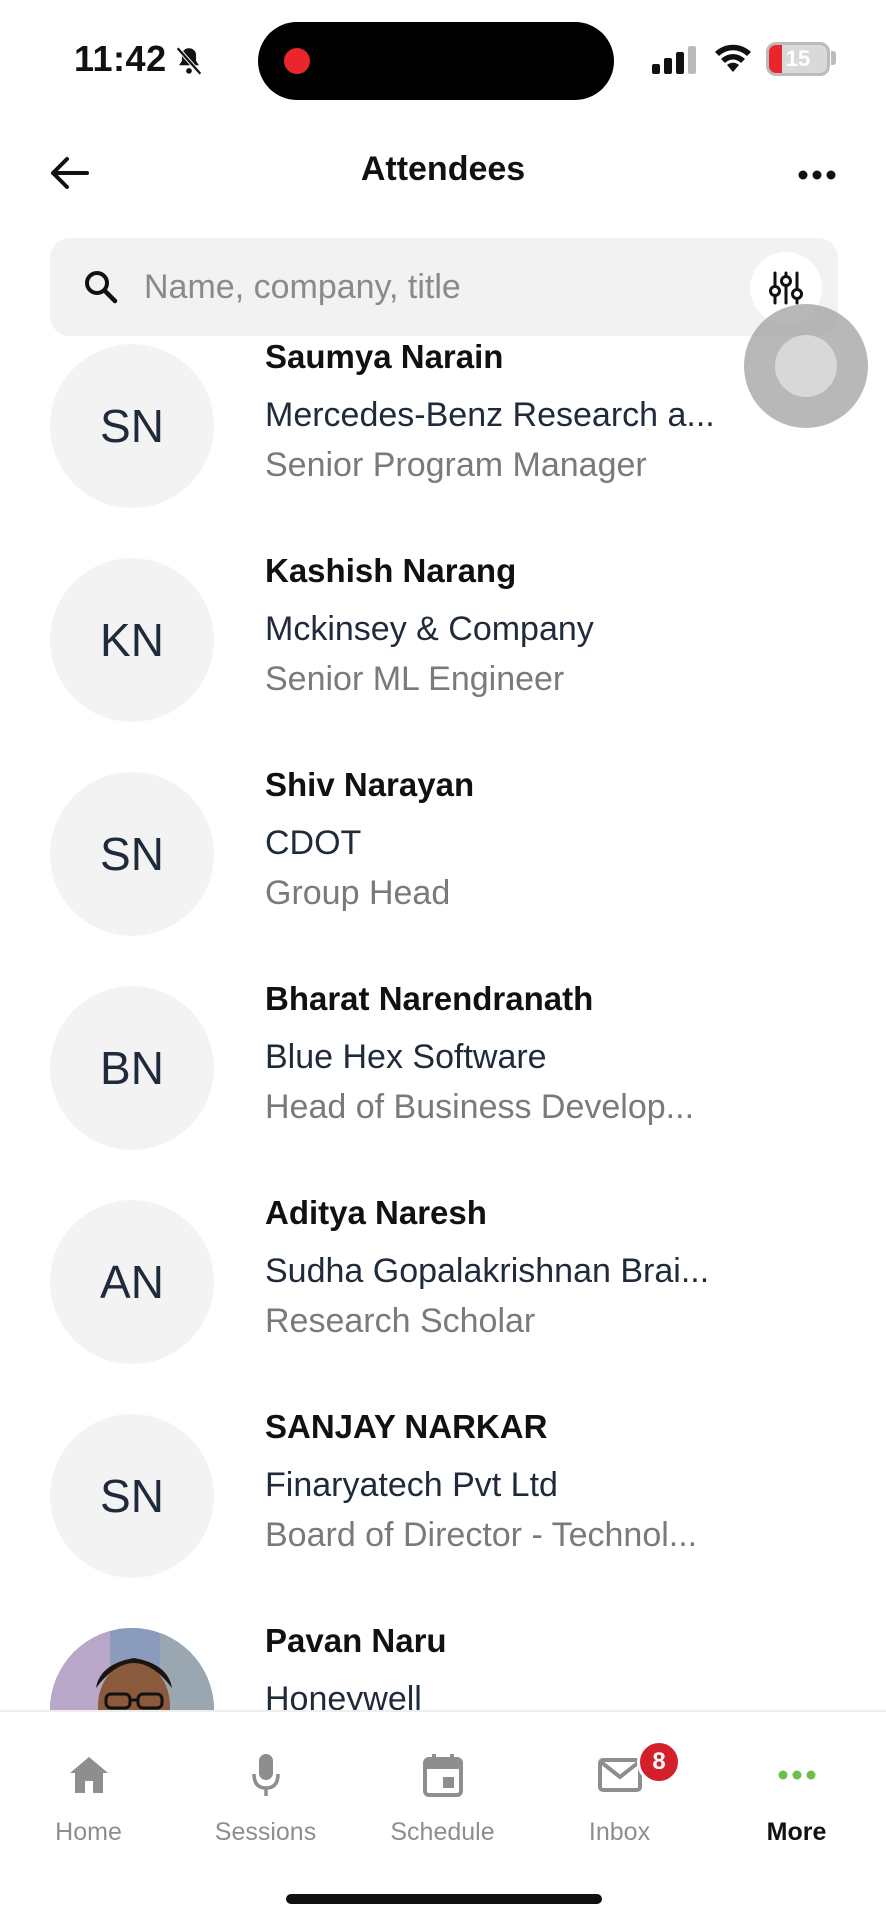  Describe the element at coordinates (833, 58) in the screenshot. I see `battery-tip` at that location.